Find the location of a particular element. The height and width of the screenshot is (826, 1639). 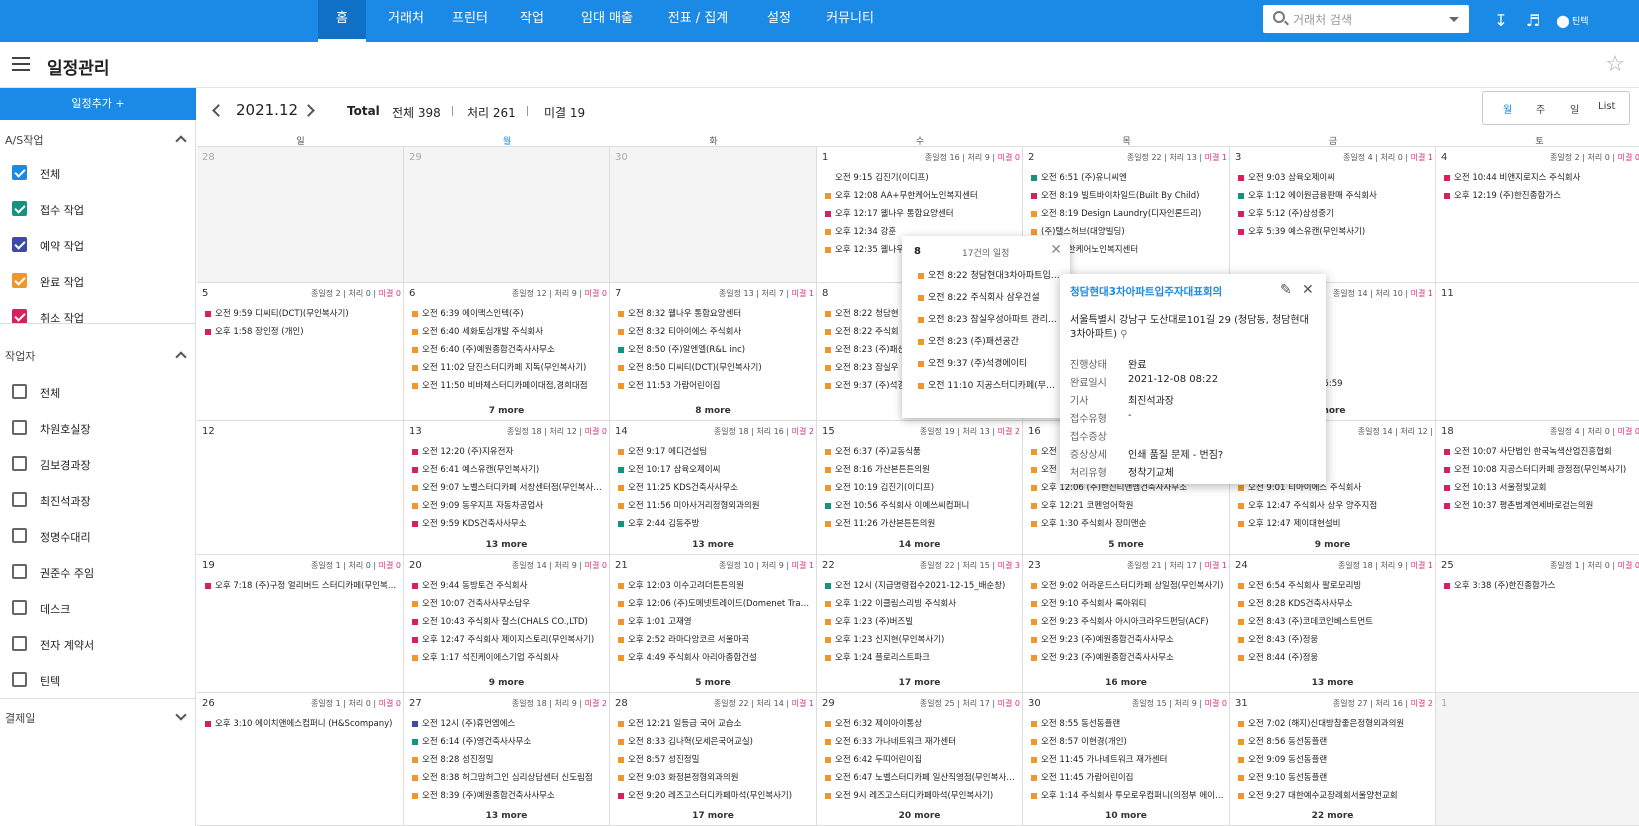

task-section-header: A/S작업 is located at coordinates (24, 140).